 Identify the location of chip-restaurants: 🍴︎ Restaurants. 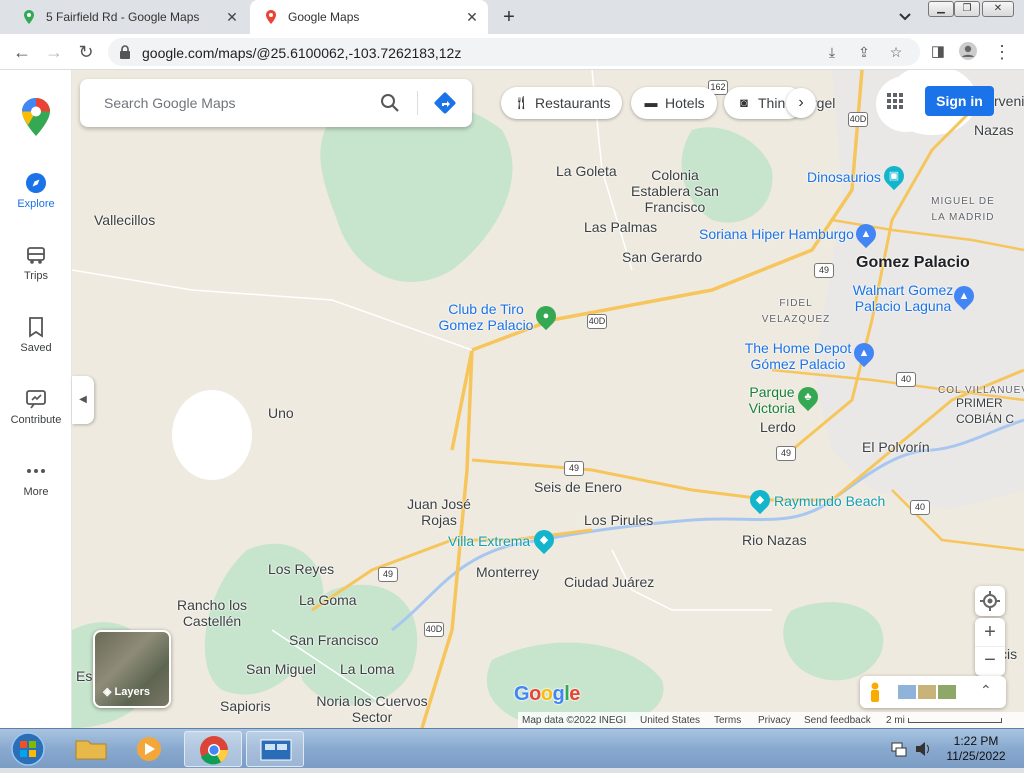
(562, 103).